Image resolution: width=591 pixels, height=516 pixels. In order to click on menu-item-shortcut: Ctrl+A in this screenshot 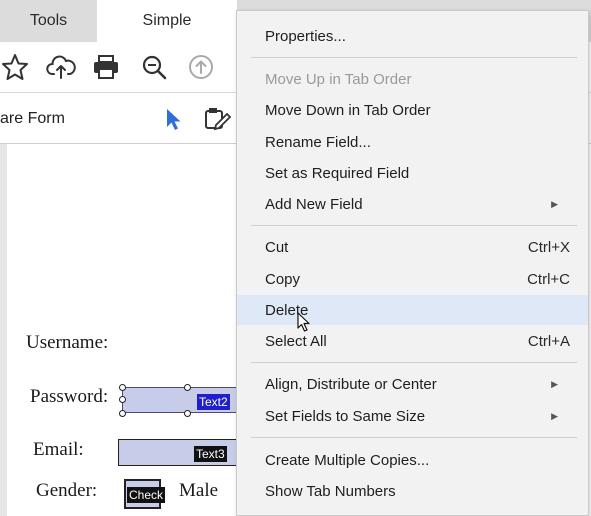, I will do `click(548, 341)`.